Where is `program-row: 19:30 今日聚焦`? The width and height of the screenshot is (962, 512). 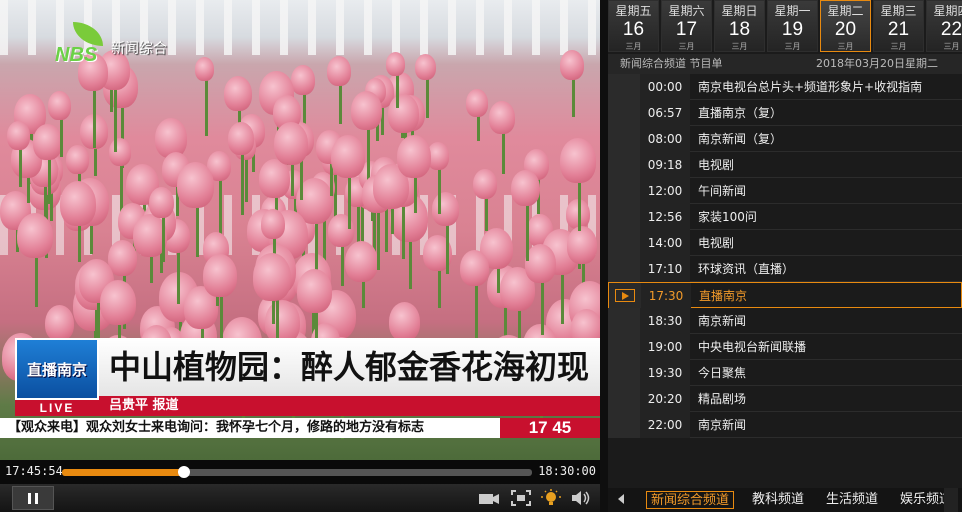 program-row: 19:30 今日聚焦 is located at coordinates (785, 373).